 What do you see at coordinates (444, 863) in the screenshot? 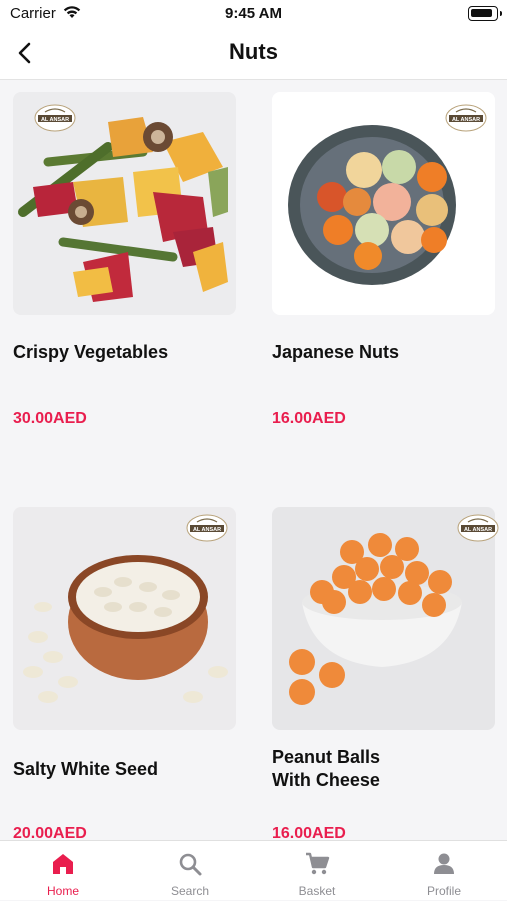
I see `profile-icon` at bounding box center [444, 863].